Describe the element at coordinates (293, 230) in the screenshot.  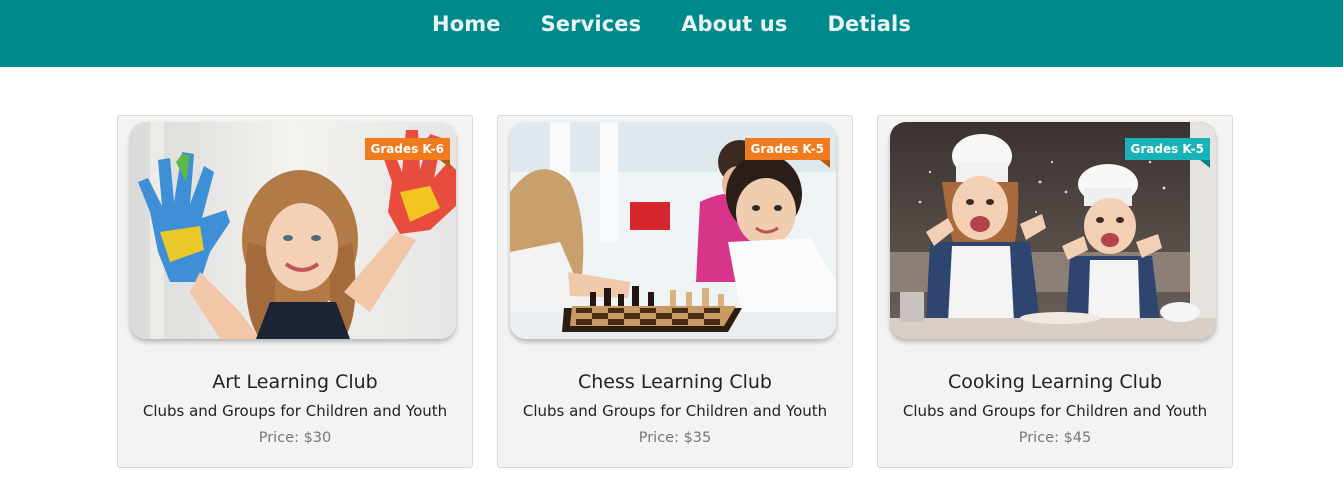
I see `club-photo-art: Grades K-6` at that location.